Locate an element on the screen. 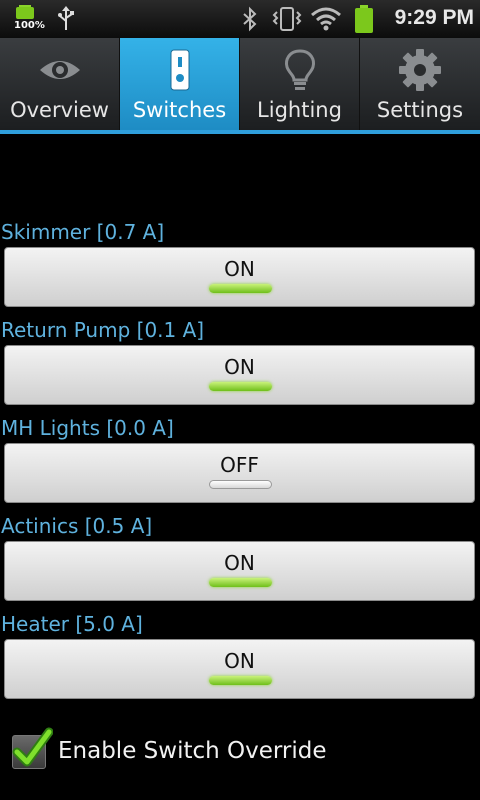 This screenshot has width=480, height=800. clock: 9:29 PM is located at coordinates (434, 17).